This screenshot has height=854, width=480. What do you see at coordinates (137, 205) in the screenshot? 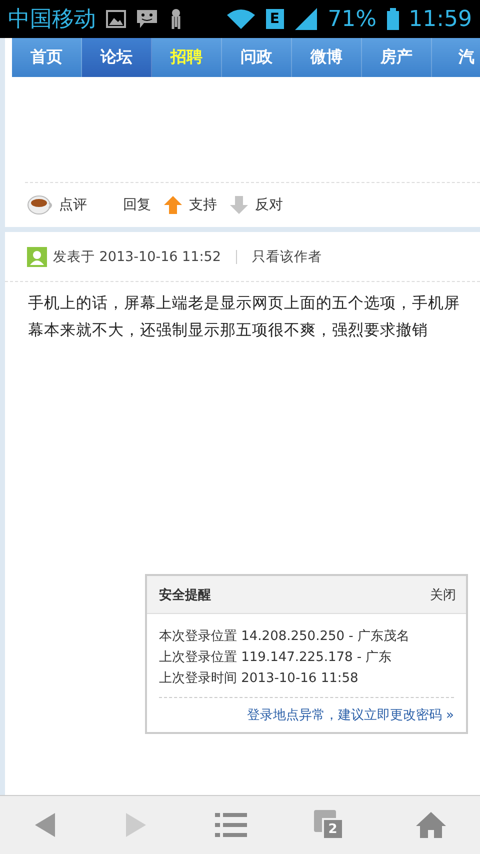
I see `action-link: 回复` at bounding box center [137, 205].